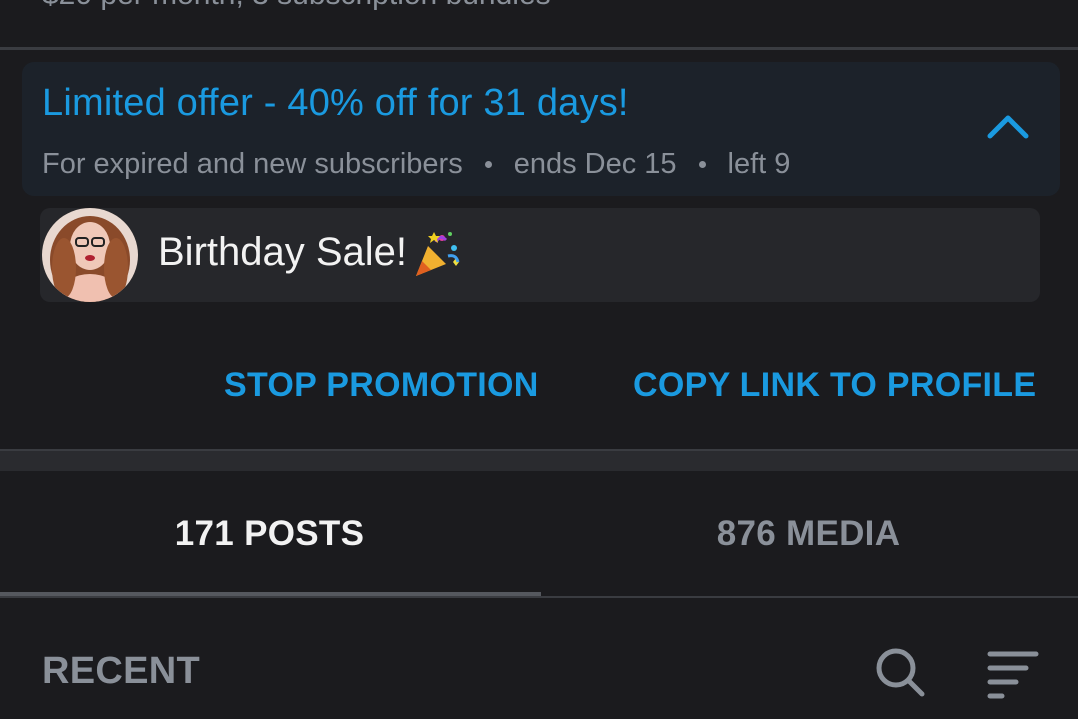 The image size is (1078, 719). I want to click on section-separator, so click(539, 461).